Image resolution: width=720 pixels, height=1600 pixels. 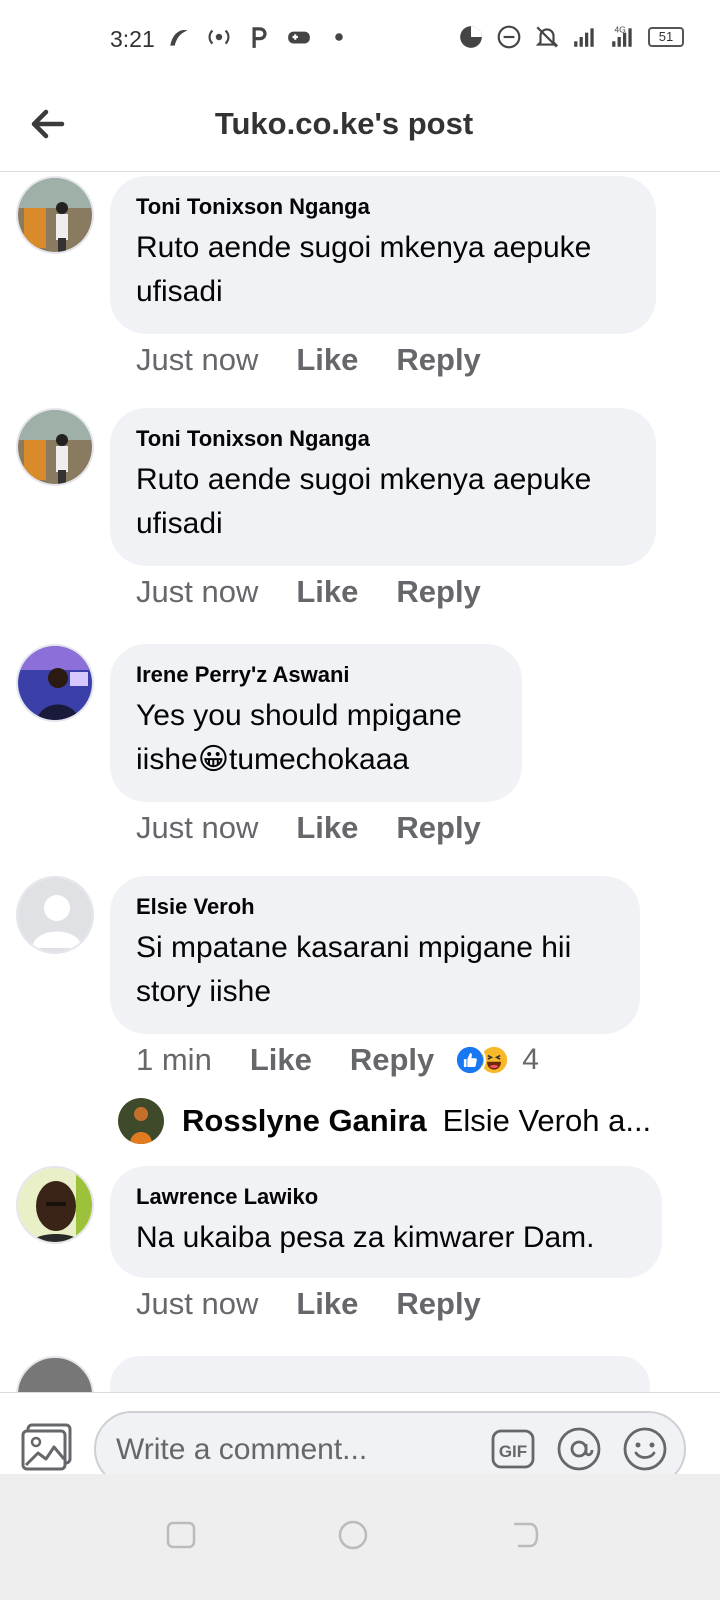 I want to click on system-nav-bar, so click(x=360, y=1537).